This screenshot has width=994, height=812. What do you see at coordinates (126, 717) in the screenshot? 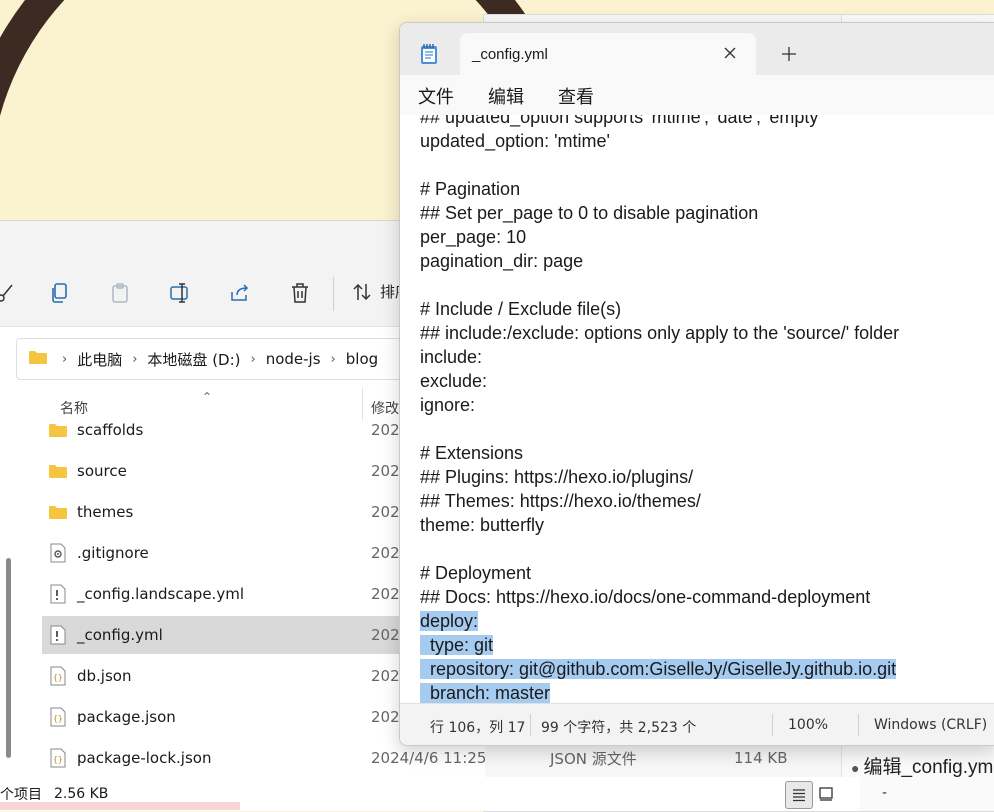
I see `file-name: package.json` at bounding box center [126, 717].